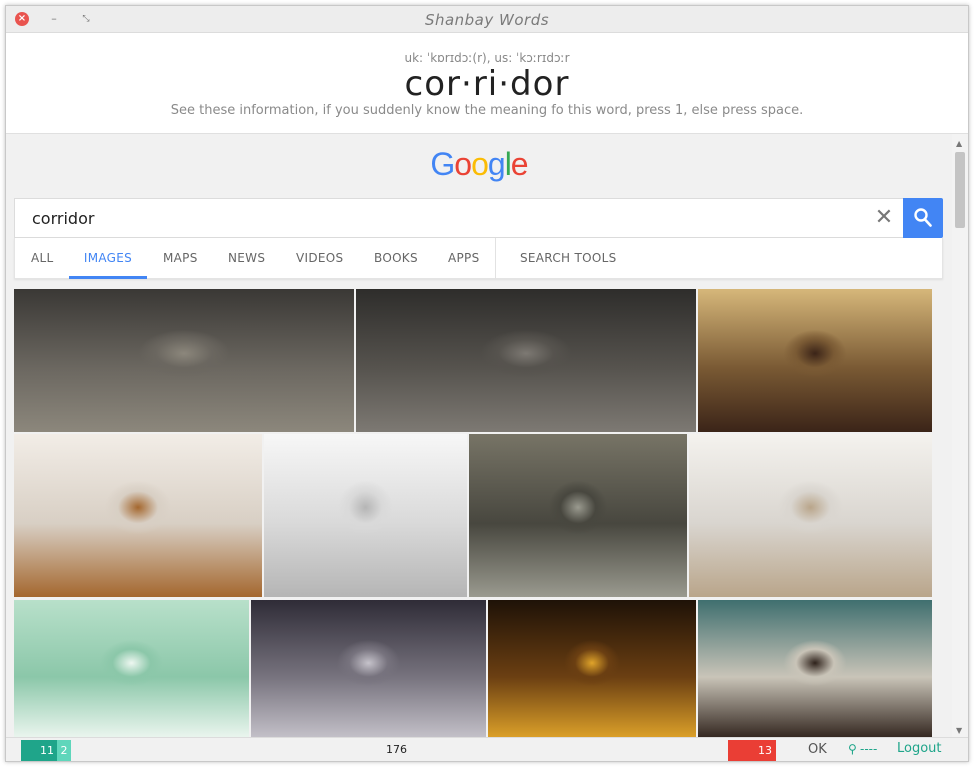 This screenshot has width=974, height=769. Describe the element at coordinates (869, 749) in the screenshot. I see `user-name: ----` at that location.